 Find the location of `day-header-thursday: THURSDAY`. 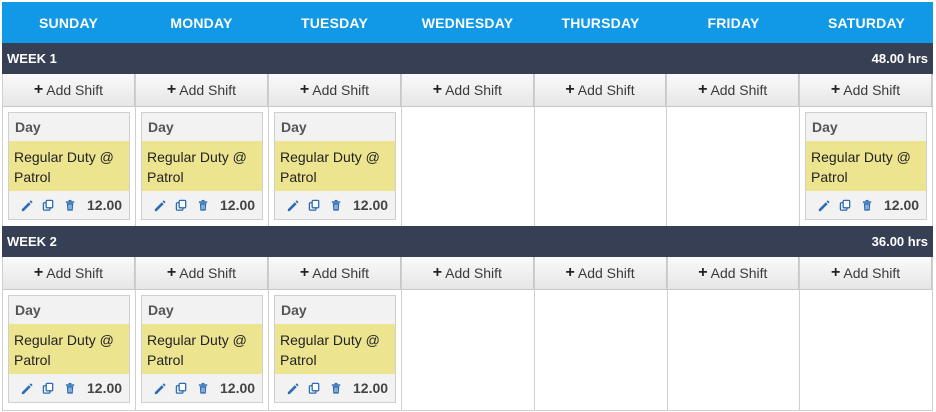

day-header-thursday: THURSDAY is located at coordinates (600, 22).